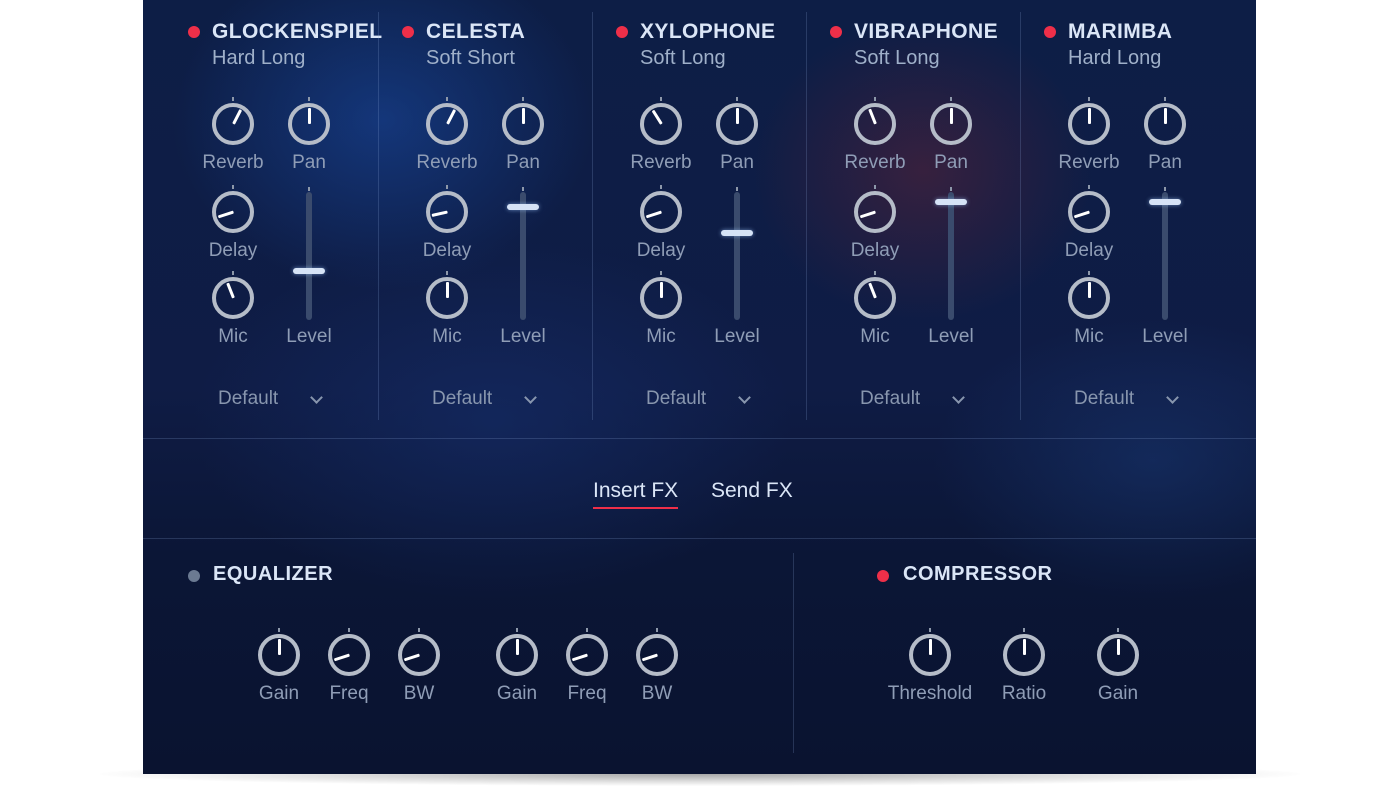 This screenshot has width=1400, height=804. I want to click on compressor-power-led-icon, so click(883, 576).